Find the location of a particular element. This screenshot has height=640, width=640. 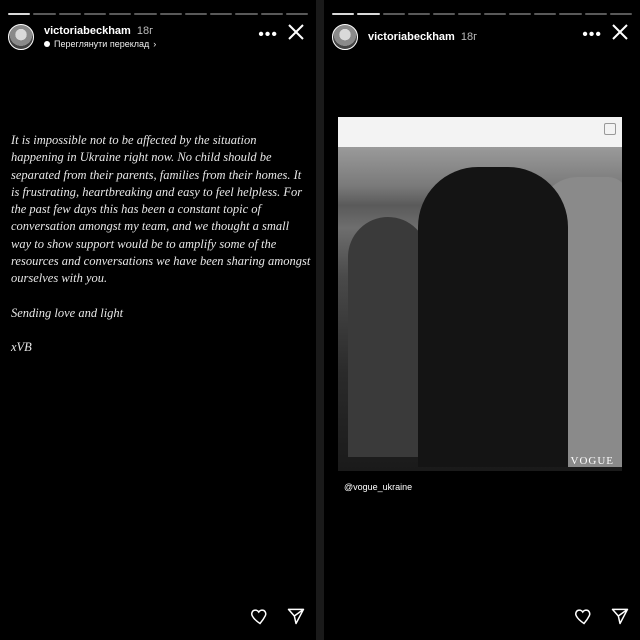

vogue-watermark: VOGUE is located at coordinates (592, 461).